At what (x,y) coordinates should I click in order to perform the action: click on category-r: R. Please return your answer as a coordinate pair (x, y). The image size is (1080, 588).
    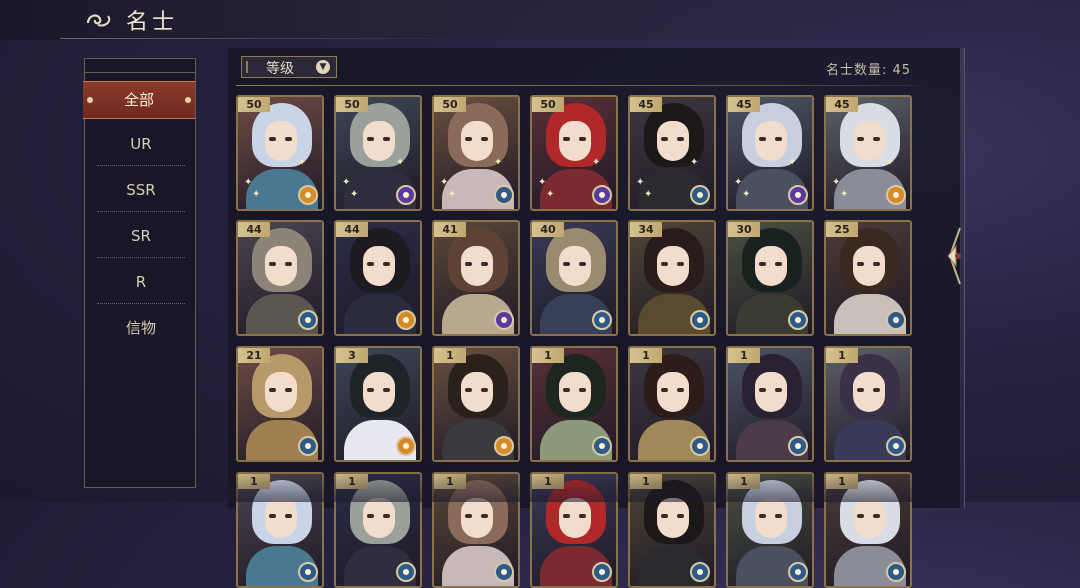
    Looking at the image, I should click on (141, 282).